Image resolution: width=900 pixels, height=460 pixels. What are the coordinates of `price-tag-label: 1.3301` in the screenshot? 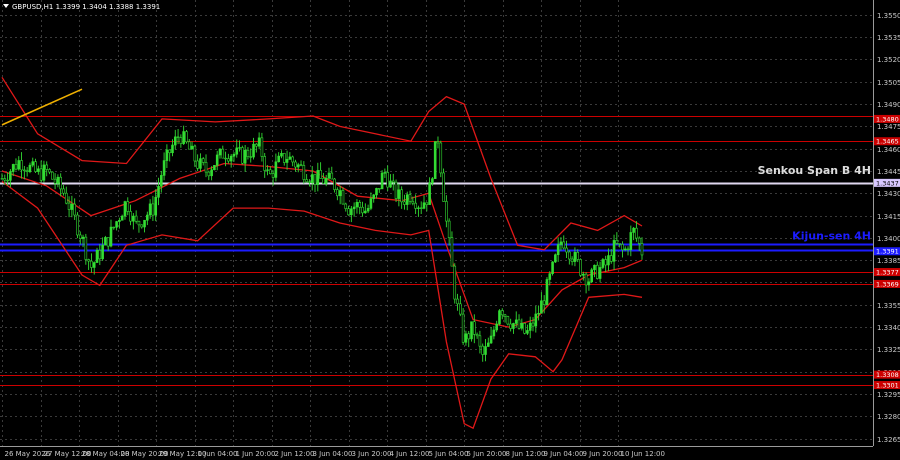 It's located at (887, 385).